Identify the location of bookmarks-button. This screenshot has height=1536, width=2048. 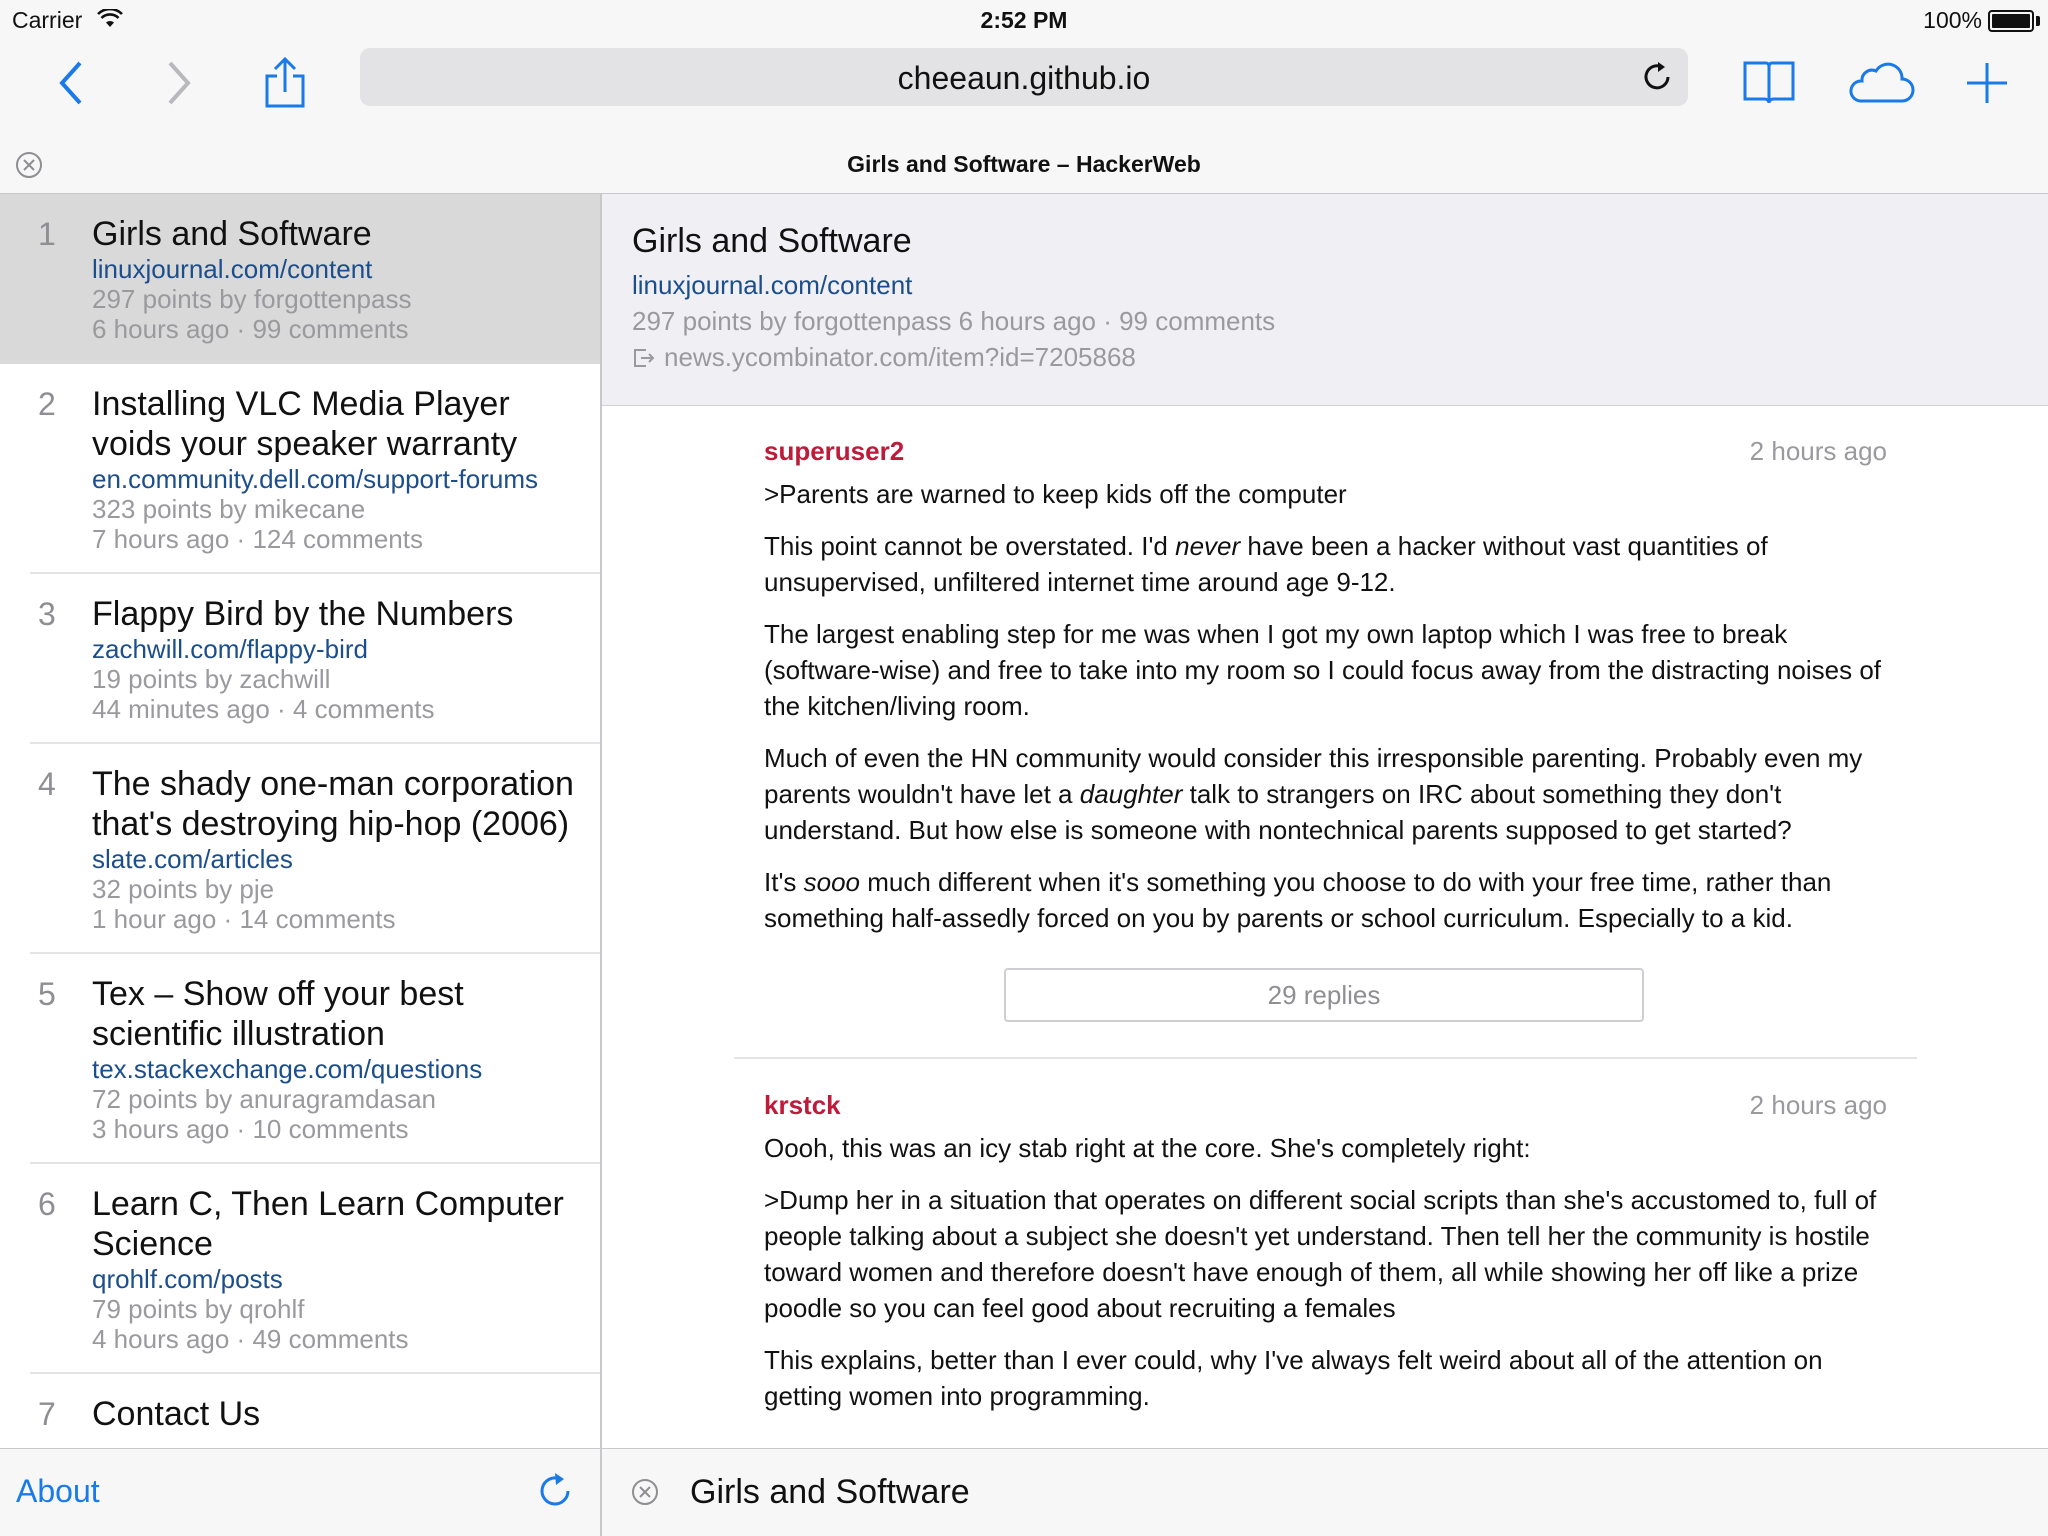
(1769, 83).